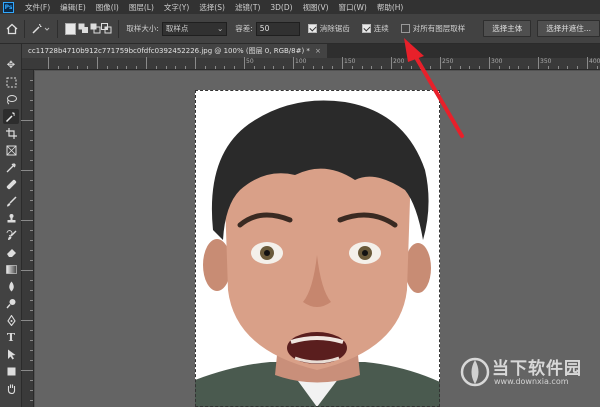 The image size is (600, 407). I want to click on contiguous-option: 连续, so click(375, 28).